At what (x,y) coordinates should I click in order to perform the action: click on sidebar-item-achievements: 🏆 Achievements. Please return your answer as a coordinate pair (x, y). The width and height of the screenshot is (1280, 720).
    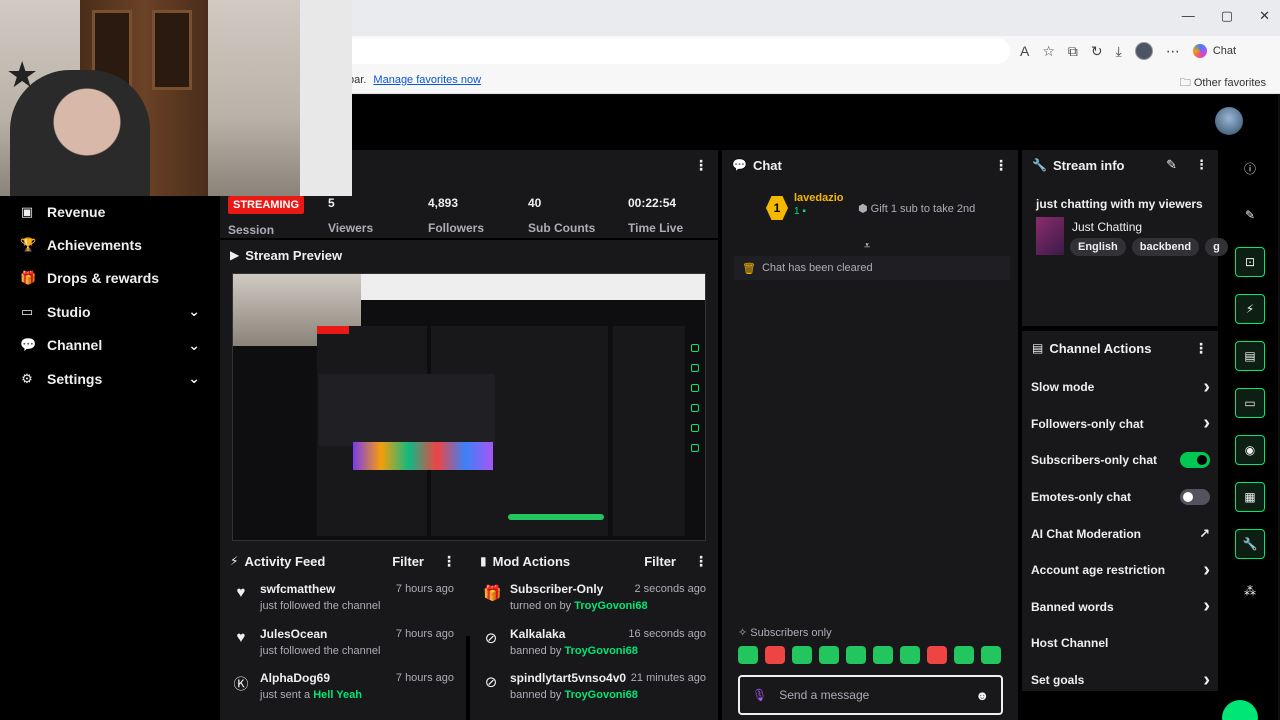
    Looking at the image, I should click on (109, 244).